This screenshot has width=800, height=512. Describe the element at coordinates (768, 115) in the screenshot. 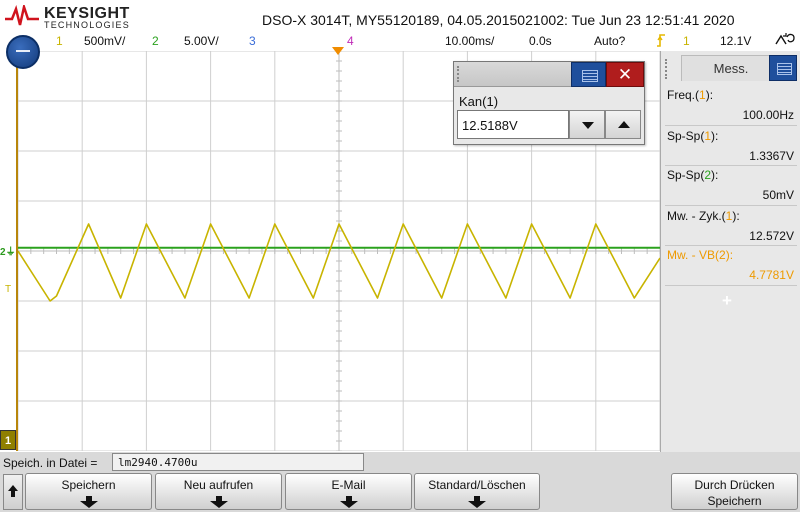

I see `measurement-value: 100.00Hz` at that location.